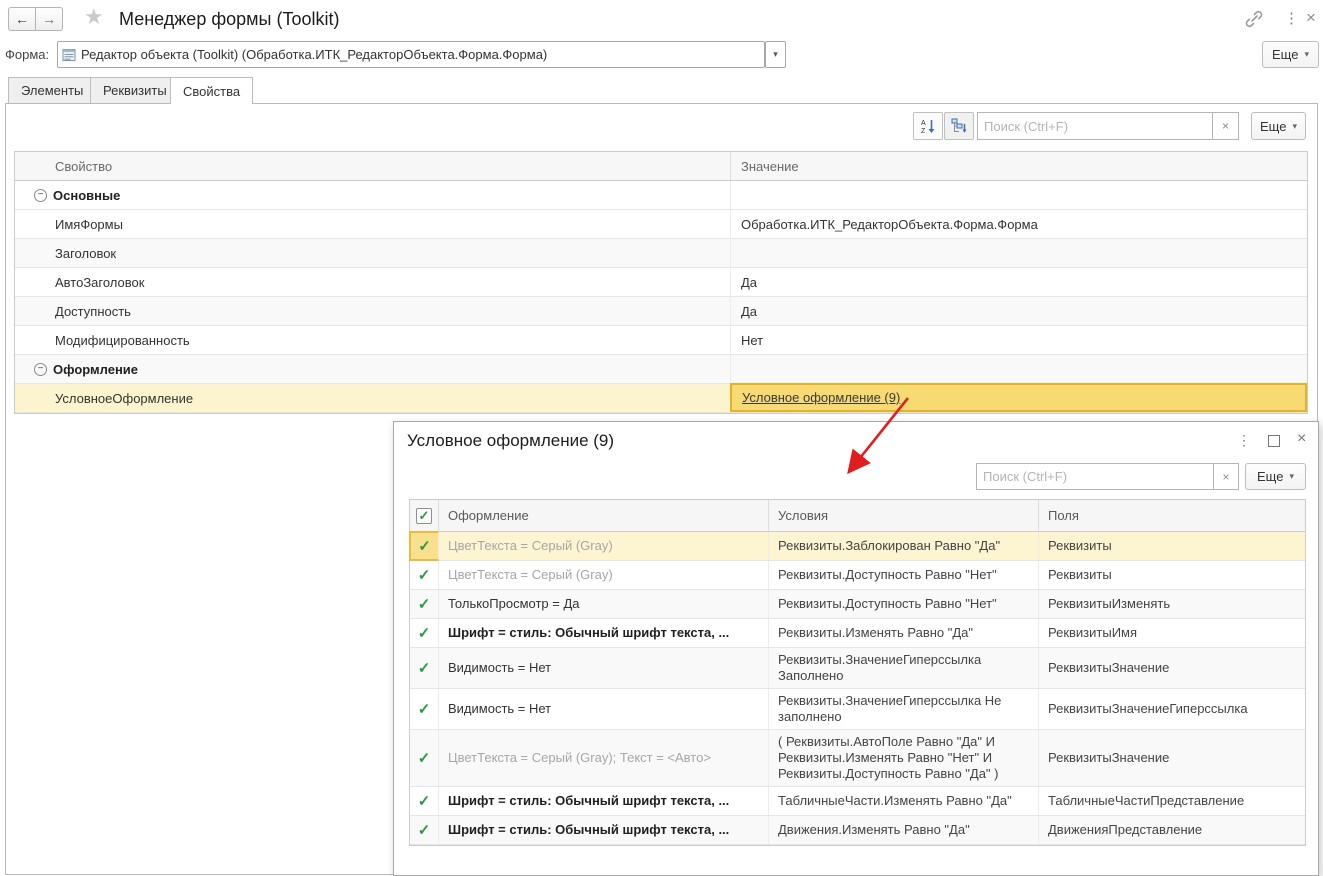 The image size is (1323, 876). Describe the element at coordinates (212, 90) in the screenshot. I see `tab-svoystva: Свойства` at that location.